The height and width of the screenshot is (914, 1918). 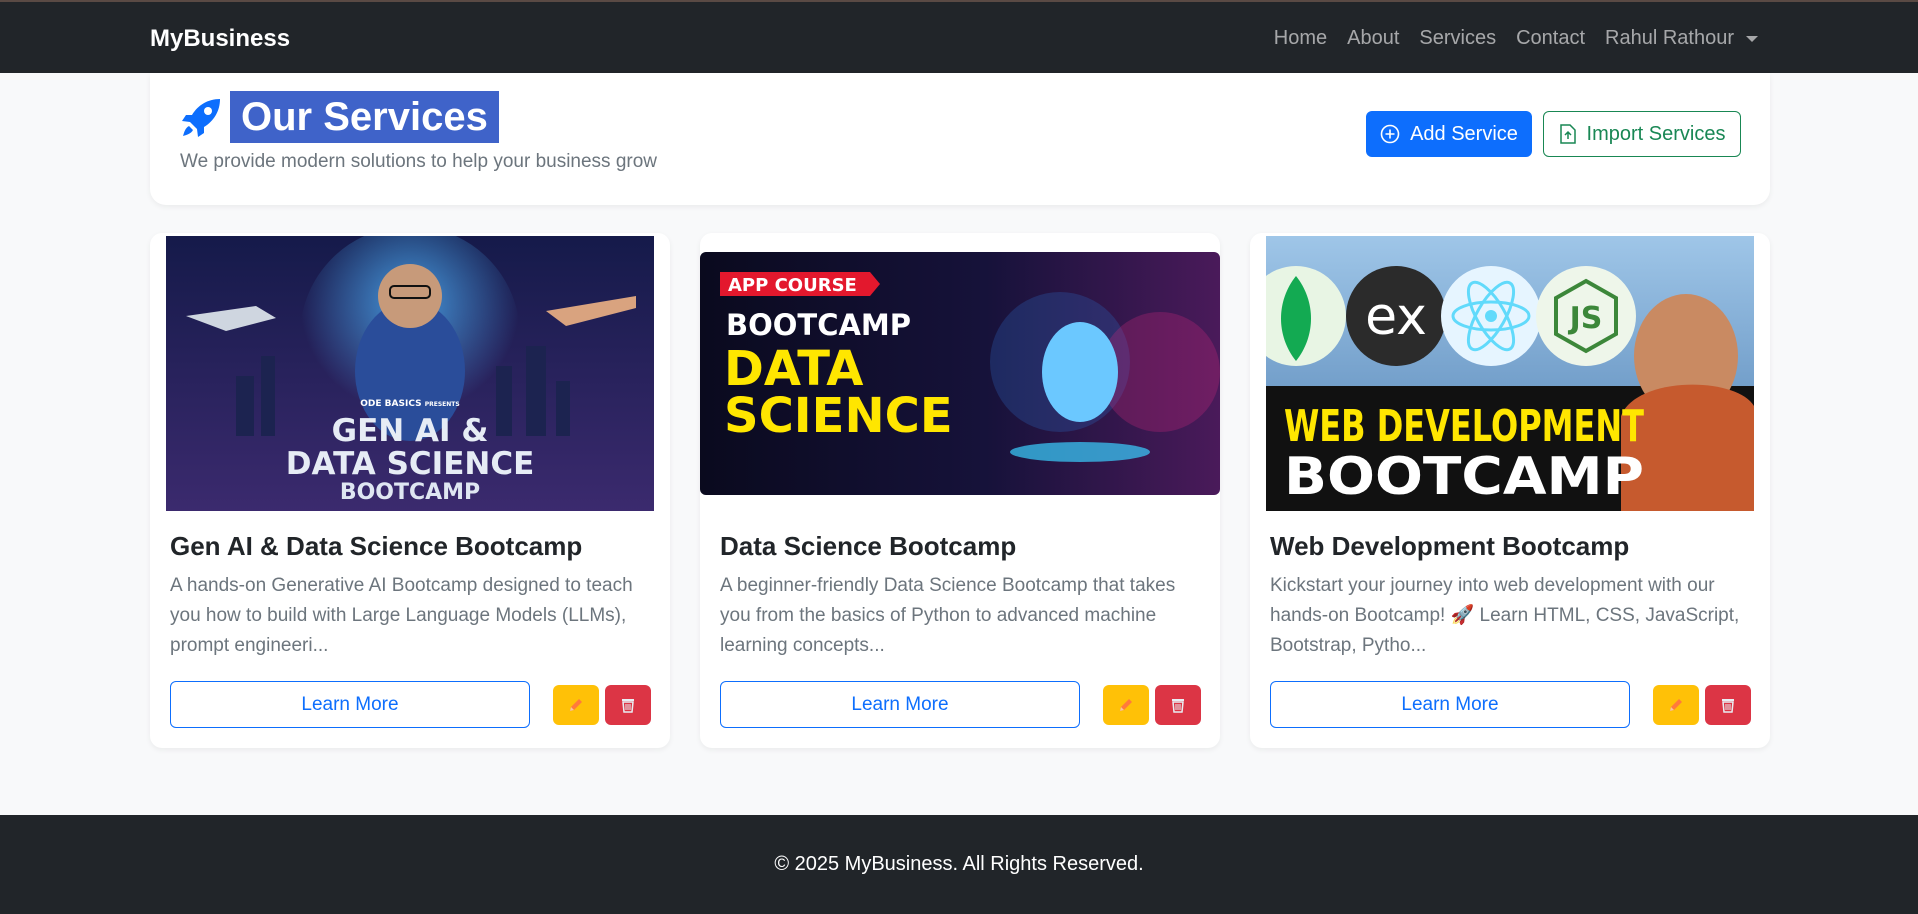 I want to click on footer-copyright: © 2025 MyBusiness. All Rights Reserved., so click(x=959, y=864).